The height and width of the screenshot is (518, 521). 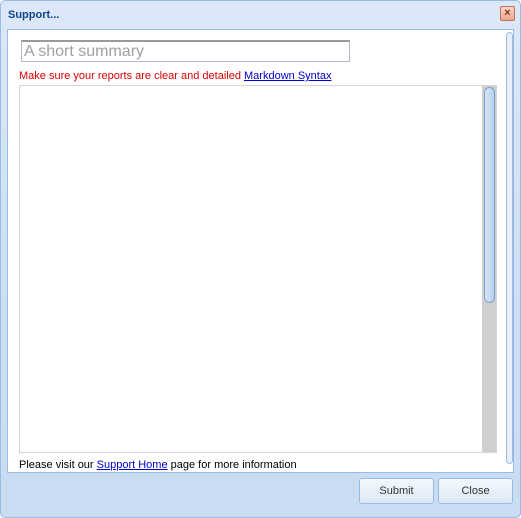 What do you see at coordinates (475, 491) in the screenshot?
I see `close-button: Close` at bounding box center [475, 491].